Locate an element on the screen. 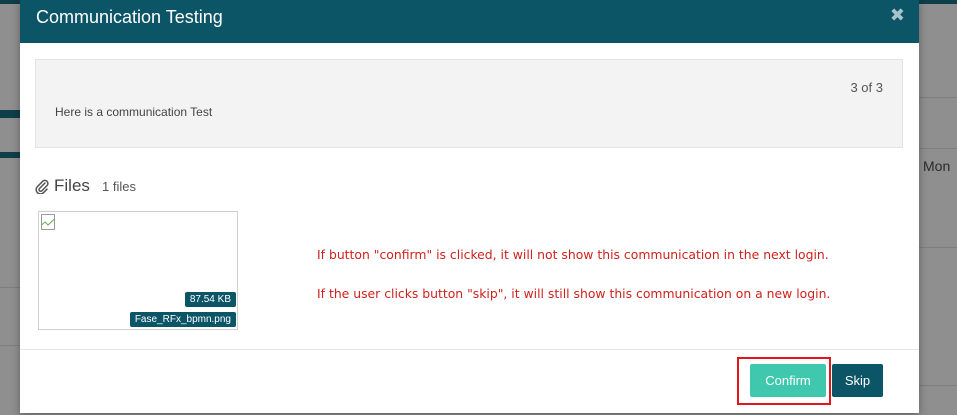  background-column-header: Mon is located at coordinates (937, 166).